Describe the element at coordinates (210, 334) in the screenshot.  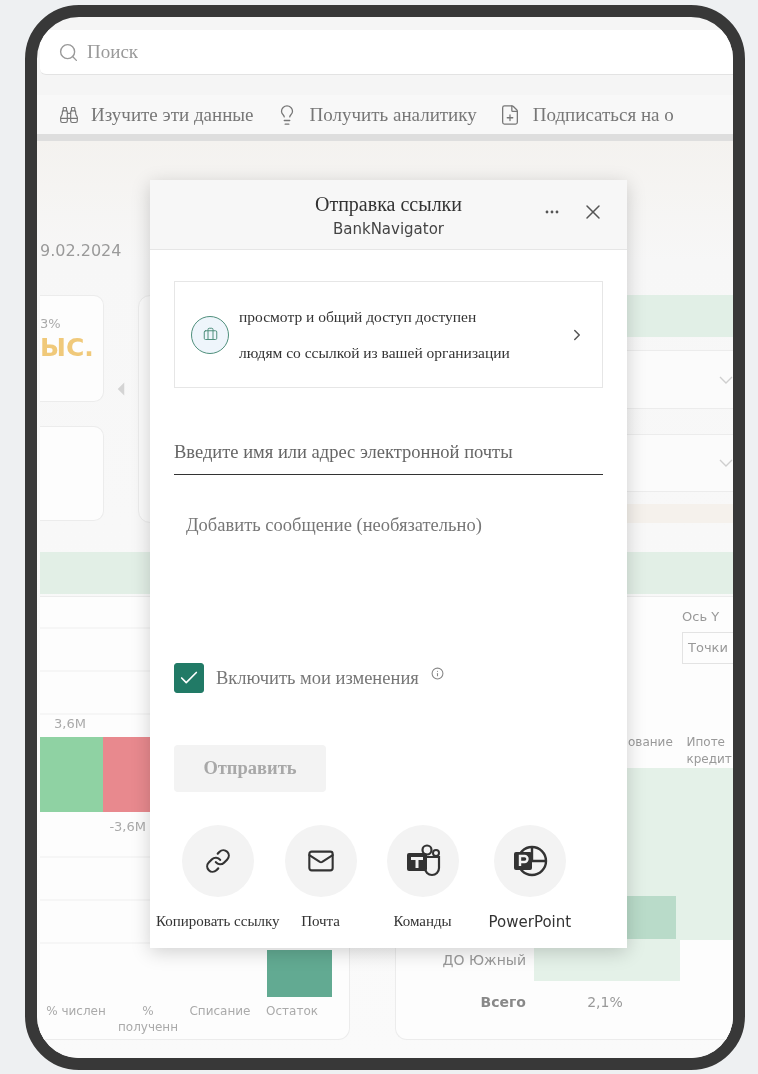
I see `briefcase-icon` at that location.